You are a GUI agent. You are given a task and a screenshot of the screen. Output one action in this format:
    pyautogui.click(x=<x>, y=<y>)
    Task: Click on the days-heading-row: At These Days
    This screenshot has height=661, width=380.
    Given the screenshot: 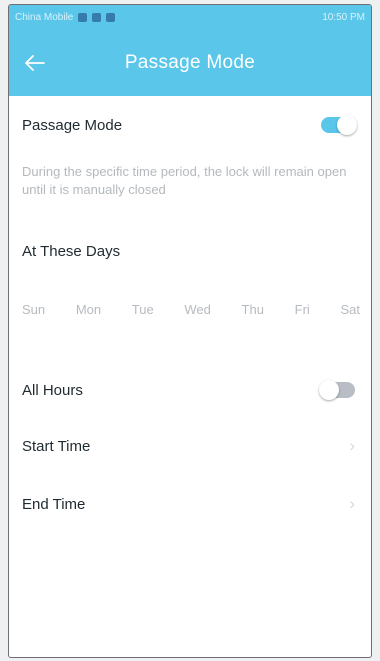 What is the action you would take?
    pyautogui.click(x=190, y=251)
    